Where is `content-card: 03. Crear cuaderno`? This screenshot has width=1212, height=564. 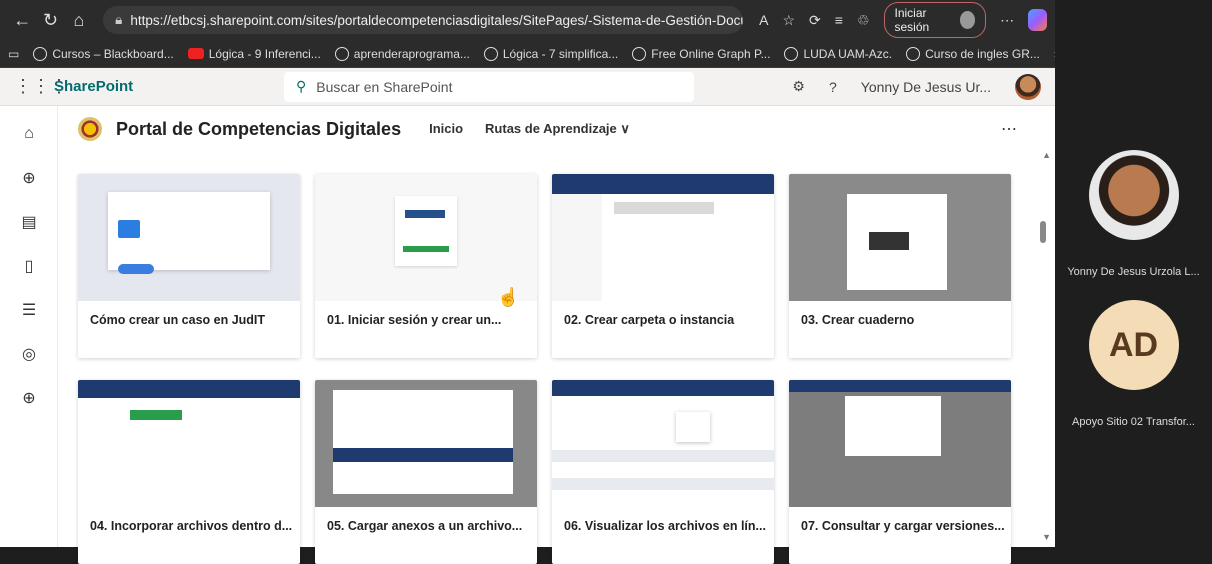 content-card: 03. Crear cuaderno is located at coordinates (900, 266).